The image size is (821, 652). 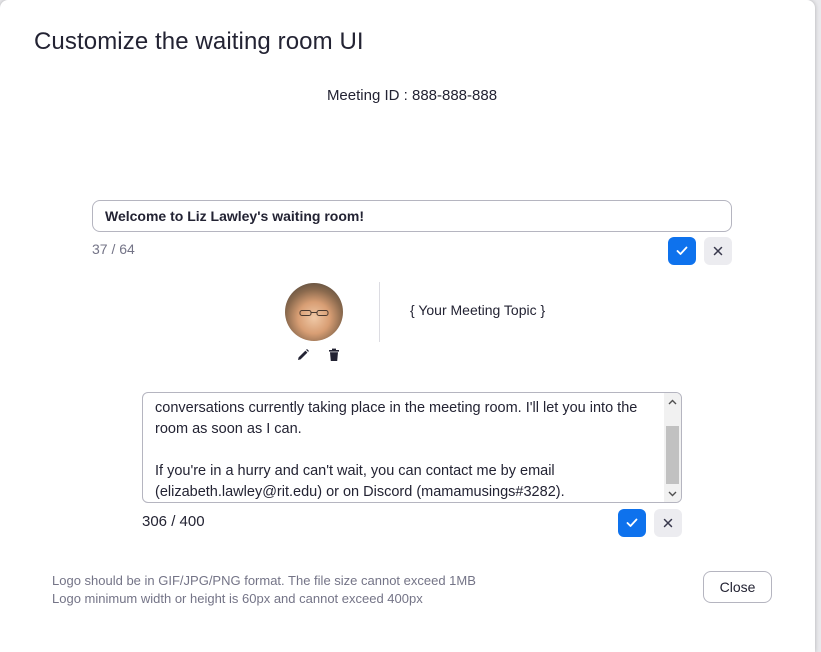 I want to click on welcome-cancel-button, so click(x=718, y=251).